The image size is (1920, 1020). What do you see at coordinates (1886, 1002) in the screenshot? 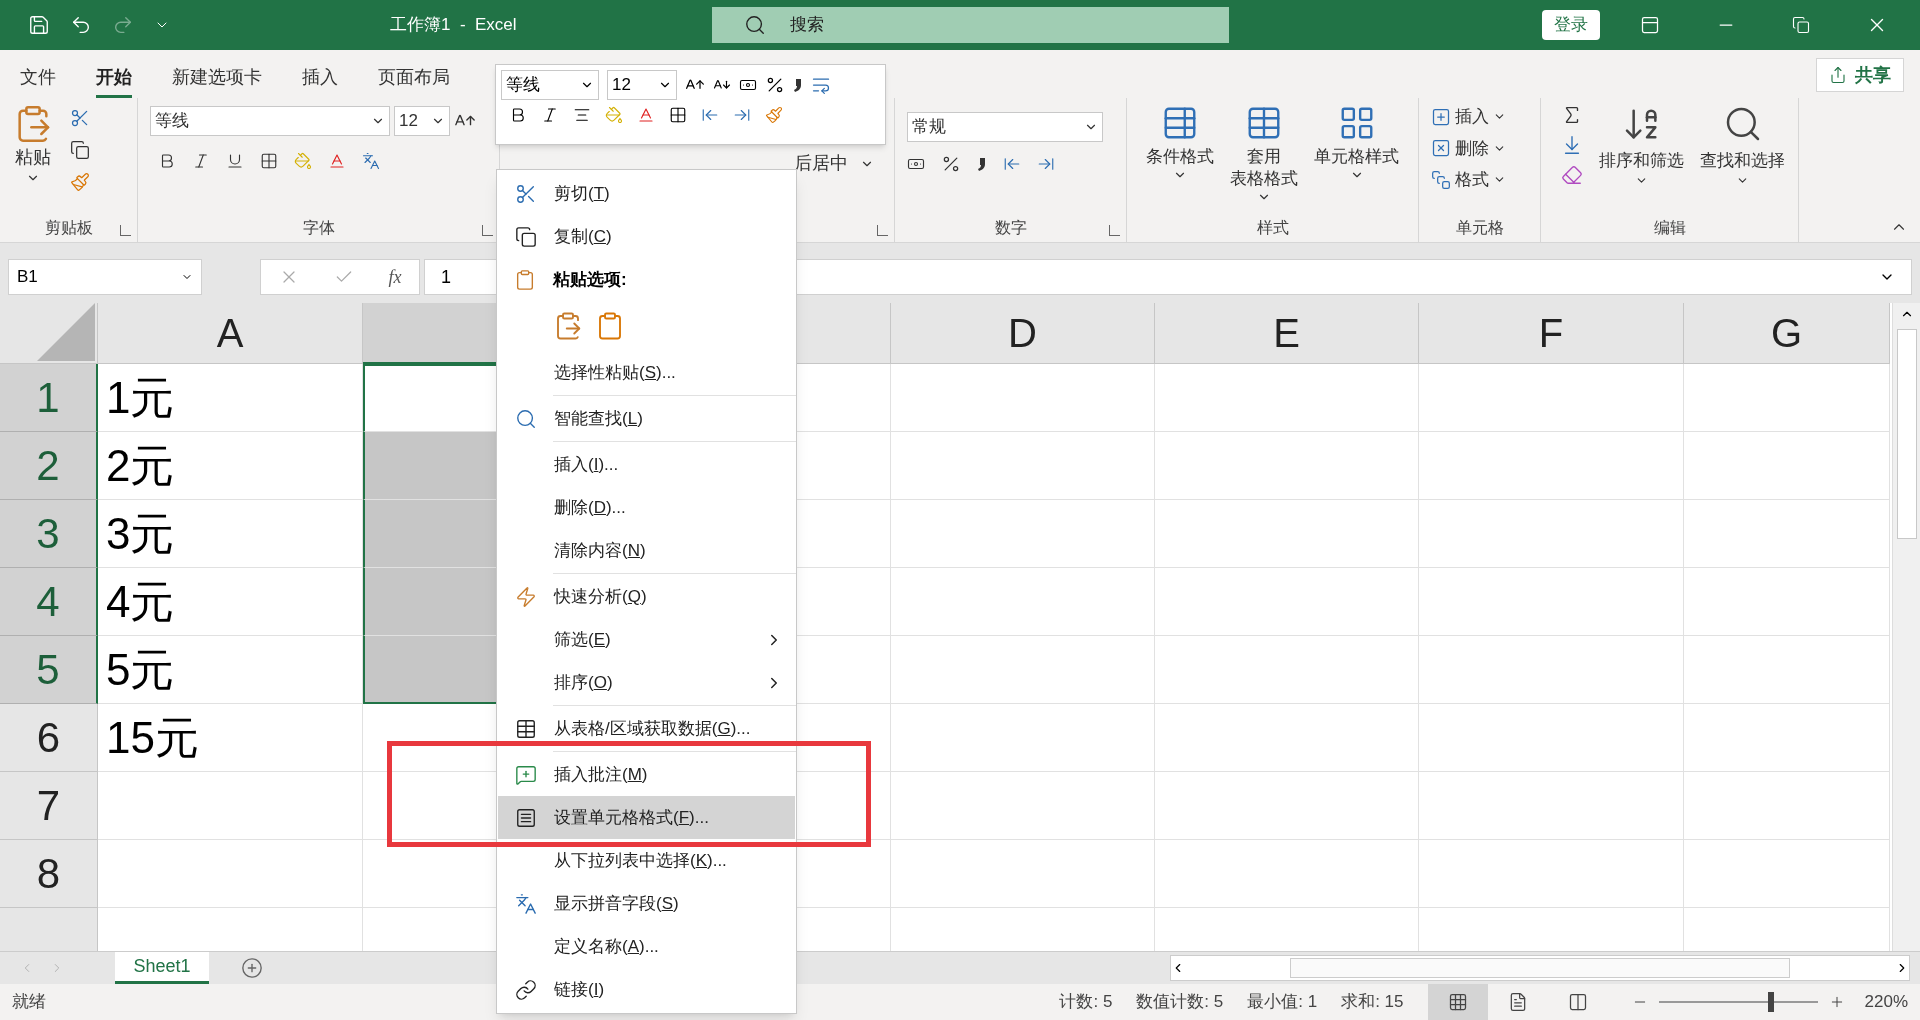
I see `zoom-level: 220%` at bounding box center [1886, 1002].